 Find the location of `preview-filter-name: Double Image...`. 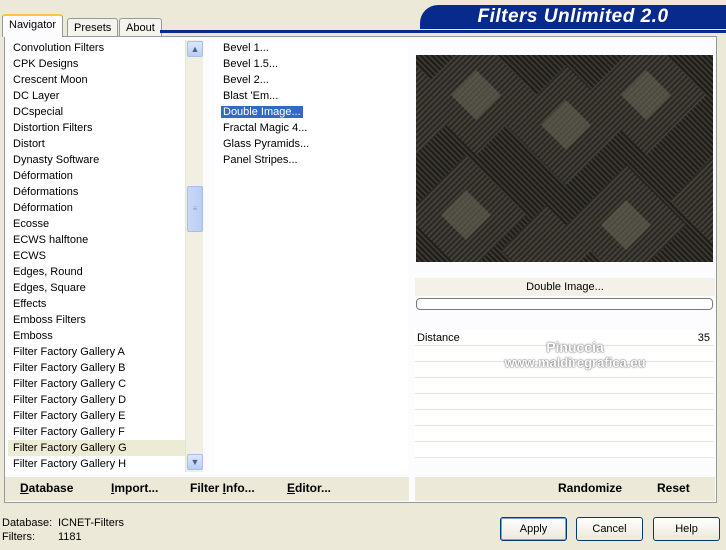

preview-filter-name: Double Image... is located at coordinates (565, 287).